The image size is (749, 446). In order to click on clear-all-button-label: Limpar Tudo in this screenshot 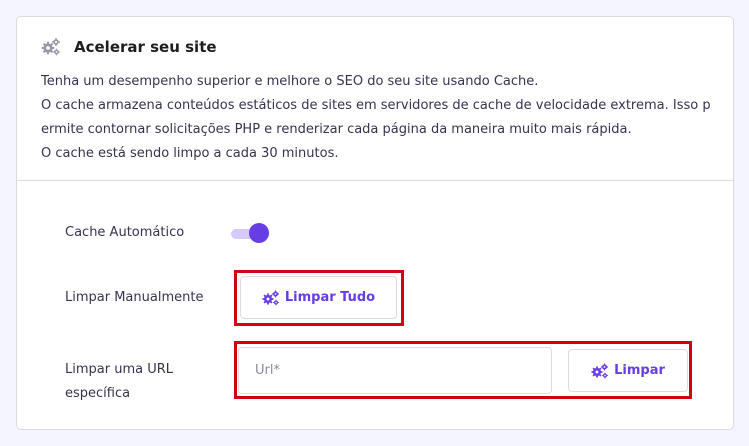, I will do `click(330, 297)`.